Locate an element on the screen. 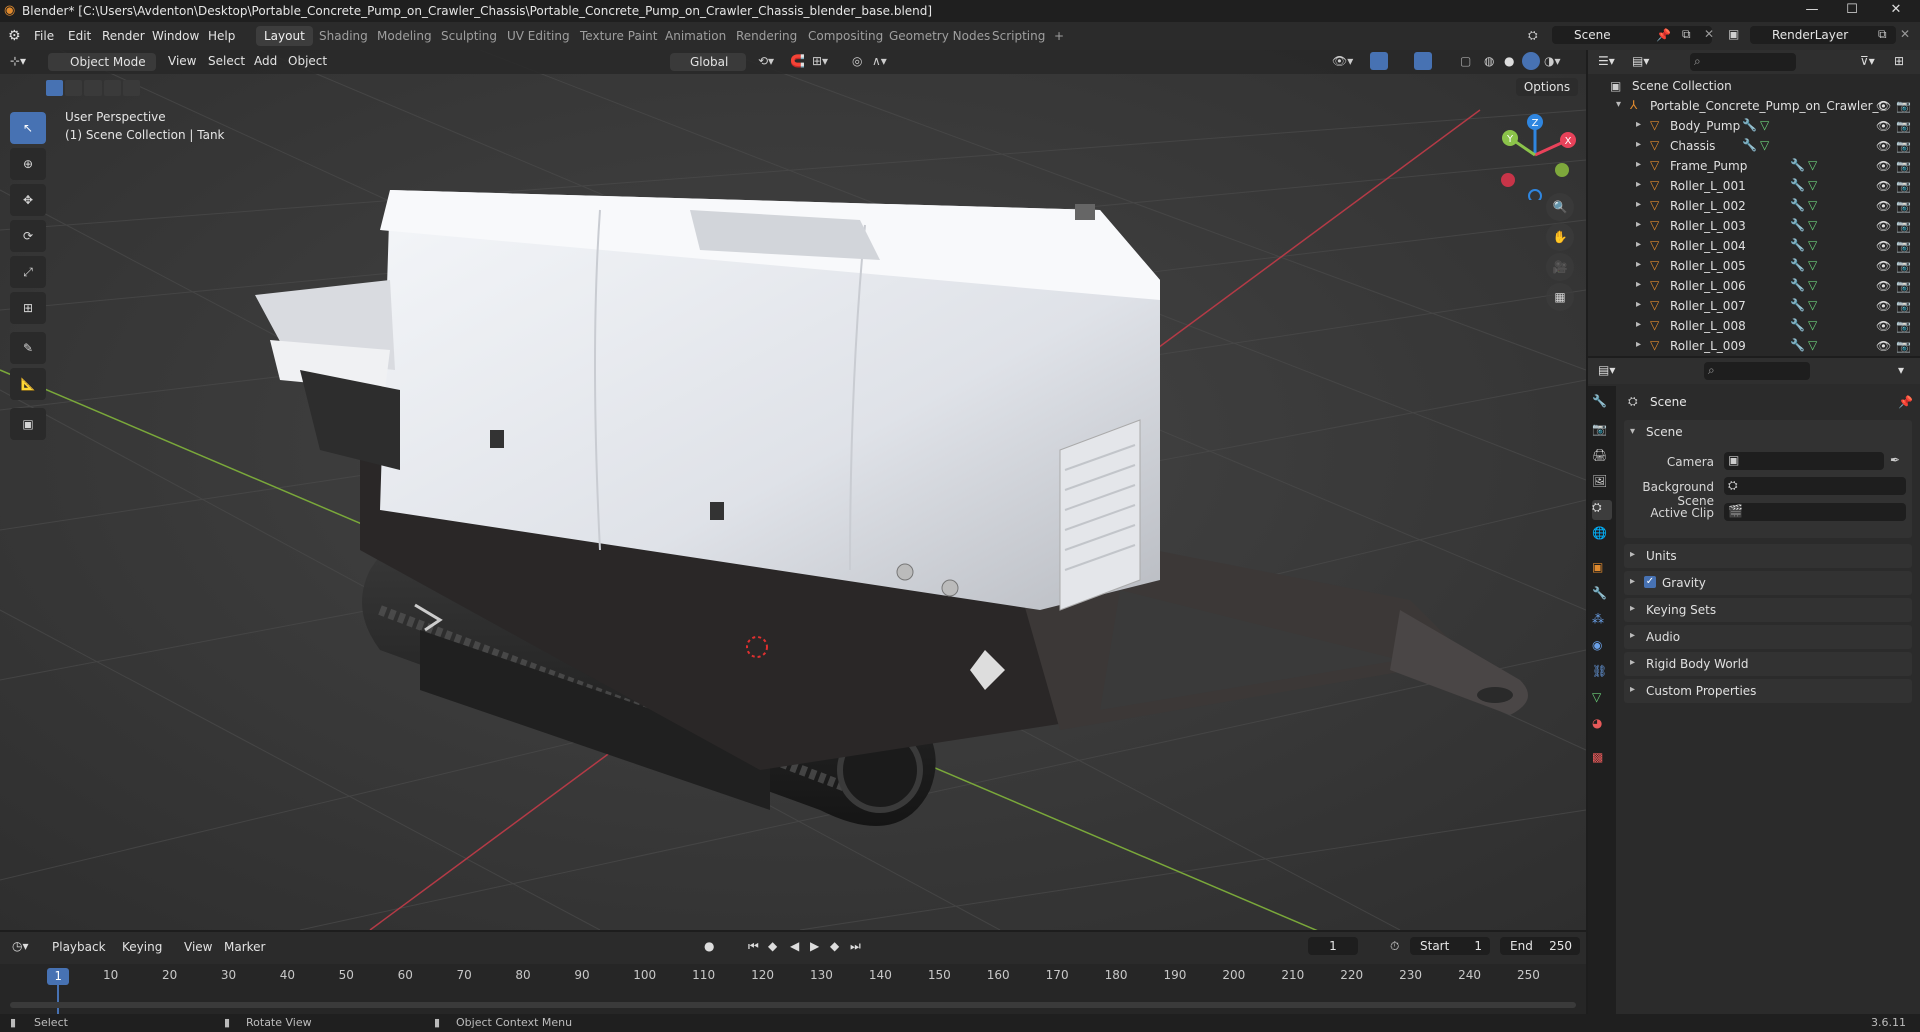 The image size is (1920, 1032). pin-icon: 📌 is located at coordinates (1663, 35).